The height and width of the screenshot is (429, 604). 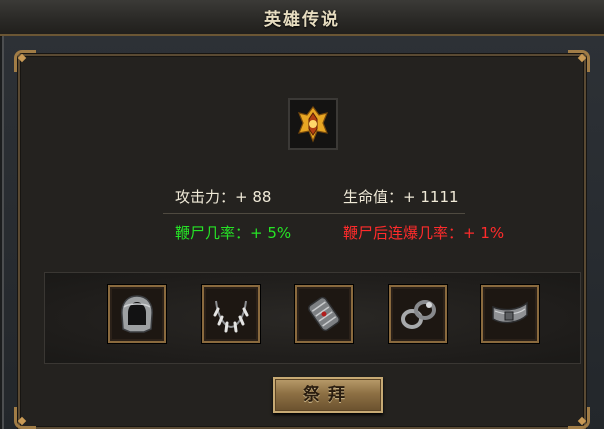 What do you see at coordinates (314, 198) in the screenshot?
I see `stat-row-base: 攻击力：+ 88 生命值：+ 1111` at bounding box center [314, 198].